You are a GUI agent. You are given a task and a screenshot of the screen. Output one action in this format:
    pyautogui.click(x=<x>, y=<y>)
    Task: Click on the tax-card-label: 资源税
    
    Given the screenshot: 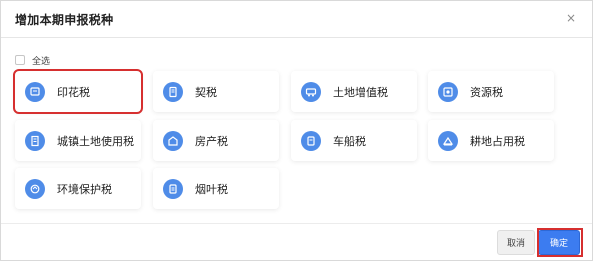 What is the action you would take?
    pyautogui.click(x=486, y=92)
    